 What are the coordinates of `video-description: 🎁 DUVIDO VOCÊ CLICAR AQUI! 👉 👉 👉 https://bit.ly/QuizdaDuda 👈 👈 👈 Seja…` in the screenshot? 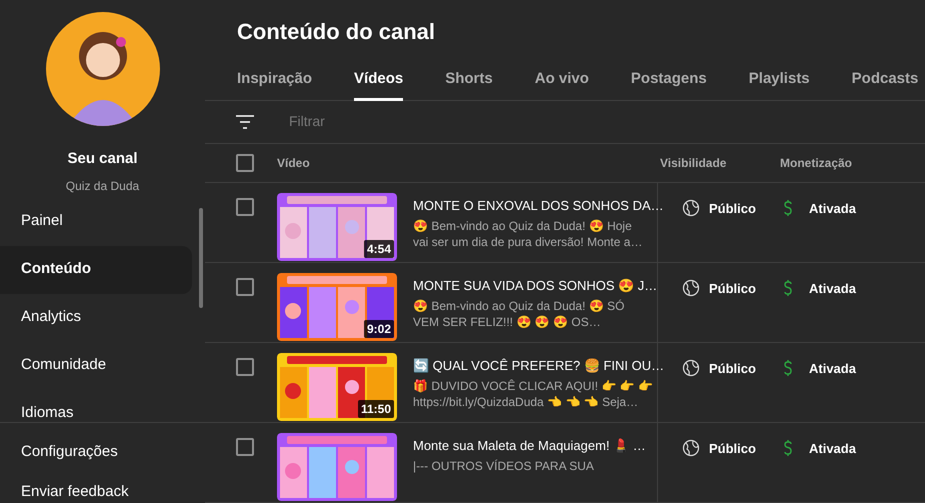 It's located at (533, 394).